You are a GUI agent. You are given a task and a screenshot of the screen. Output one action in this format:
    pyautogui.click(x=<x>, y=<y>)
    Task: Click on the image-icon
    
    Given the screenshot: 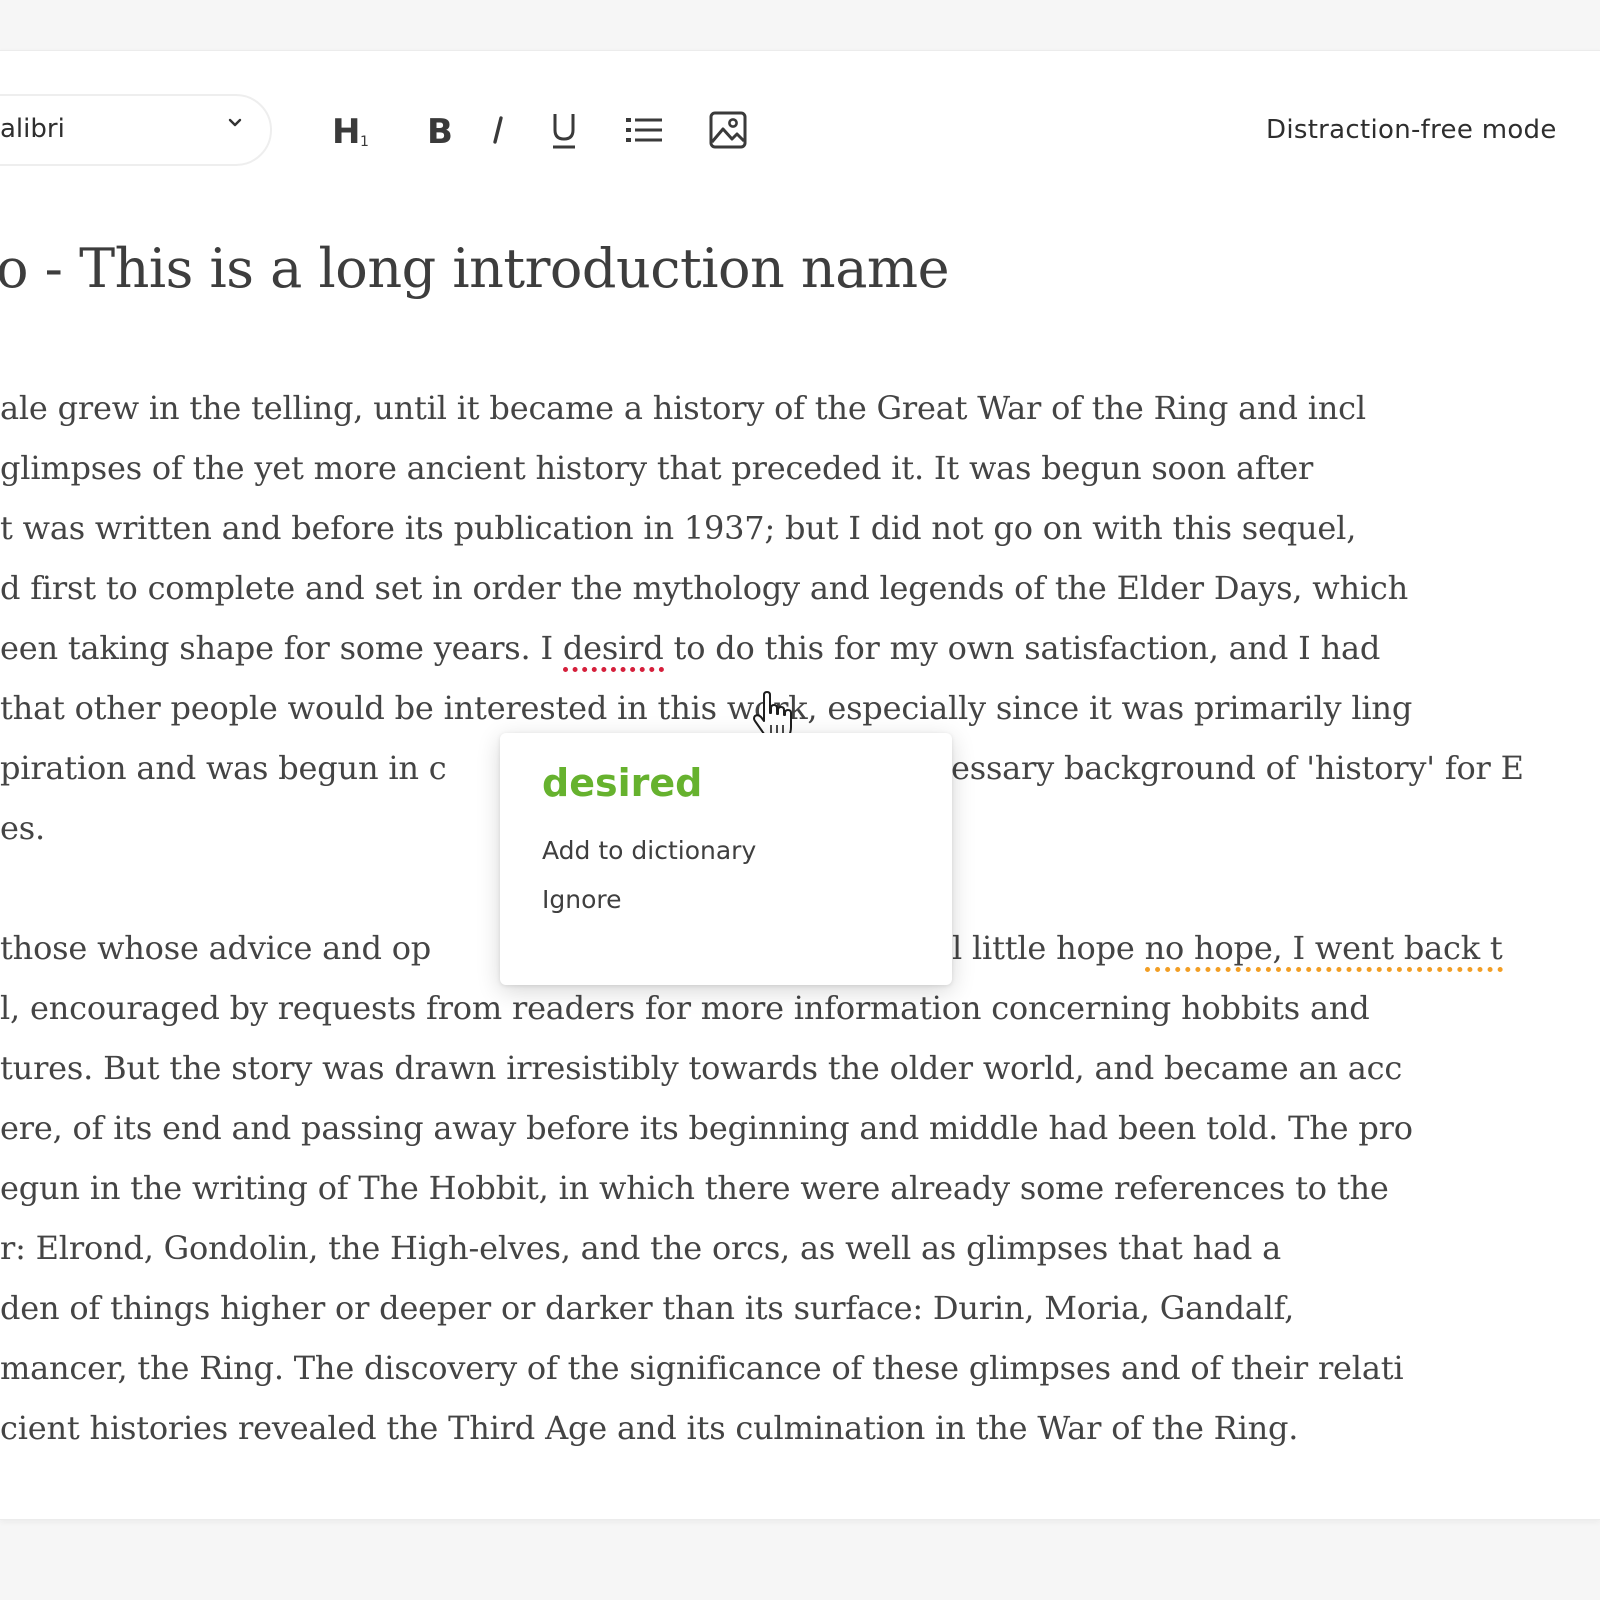 What is the action you would take?
    pyautogui.click(x=728, y=130)
    